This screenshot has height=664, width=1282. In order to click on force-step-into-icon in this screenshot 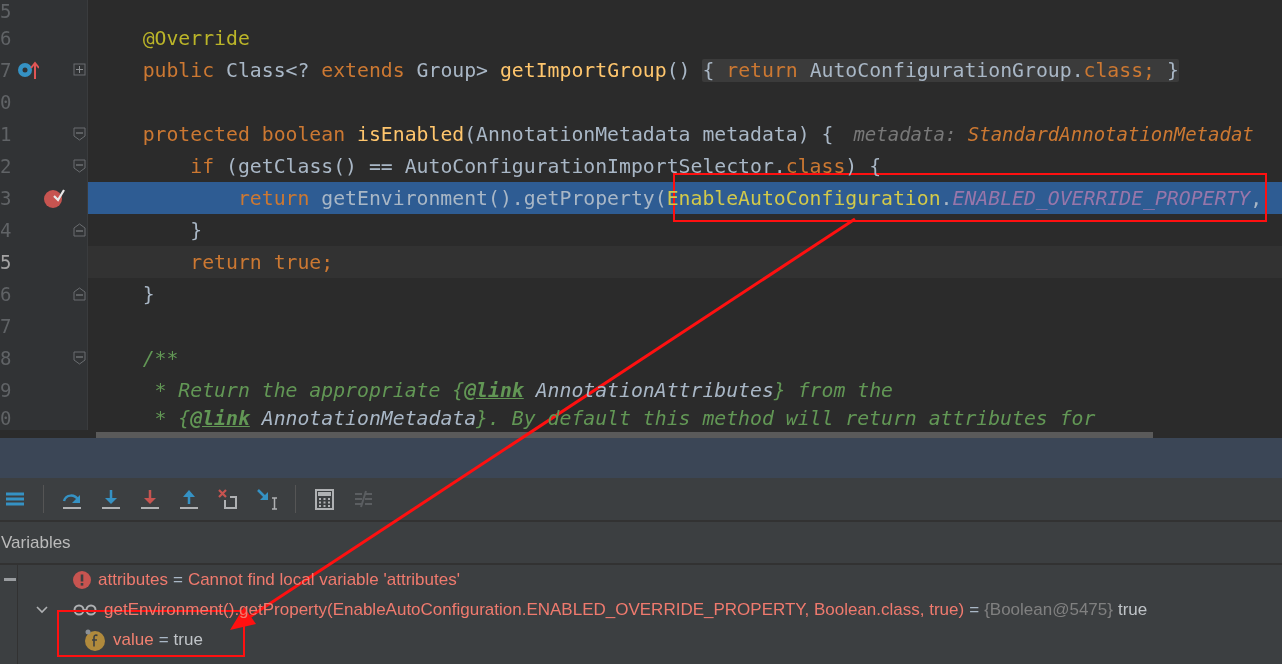, I will do `click(150, 499)`.